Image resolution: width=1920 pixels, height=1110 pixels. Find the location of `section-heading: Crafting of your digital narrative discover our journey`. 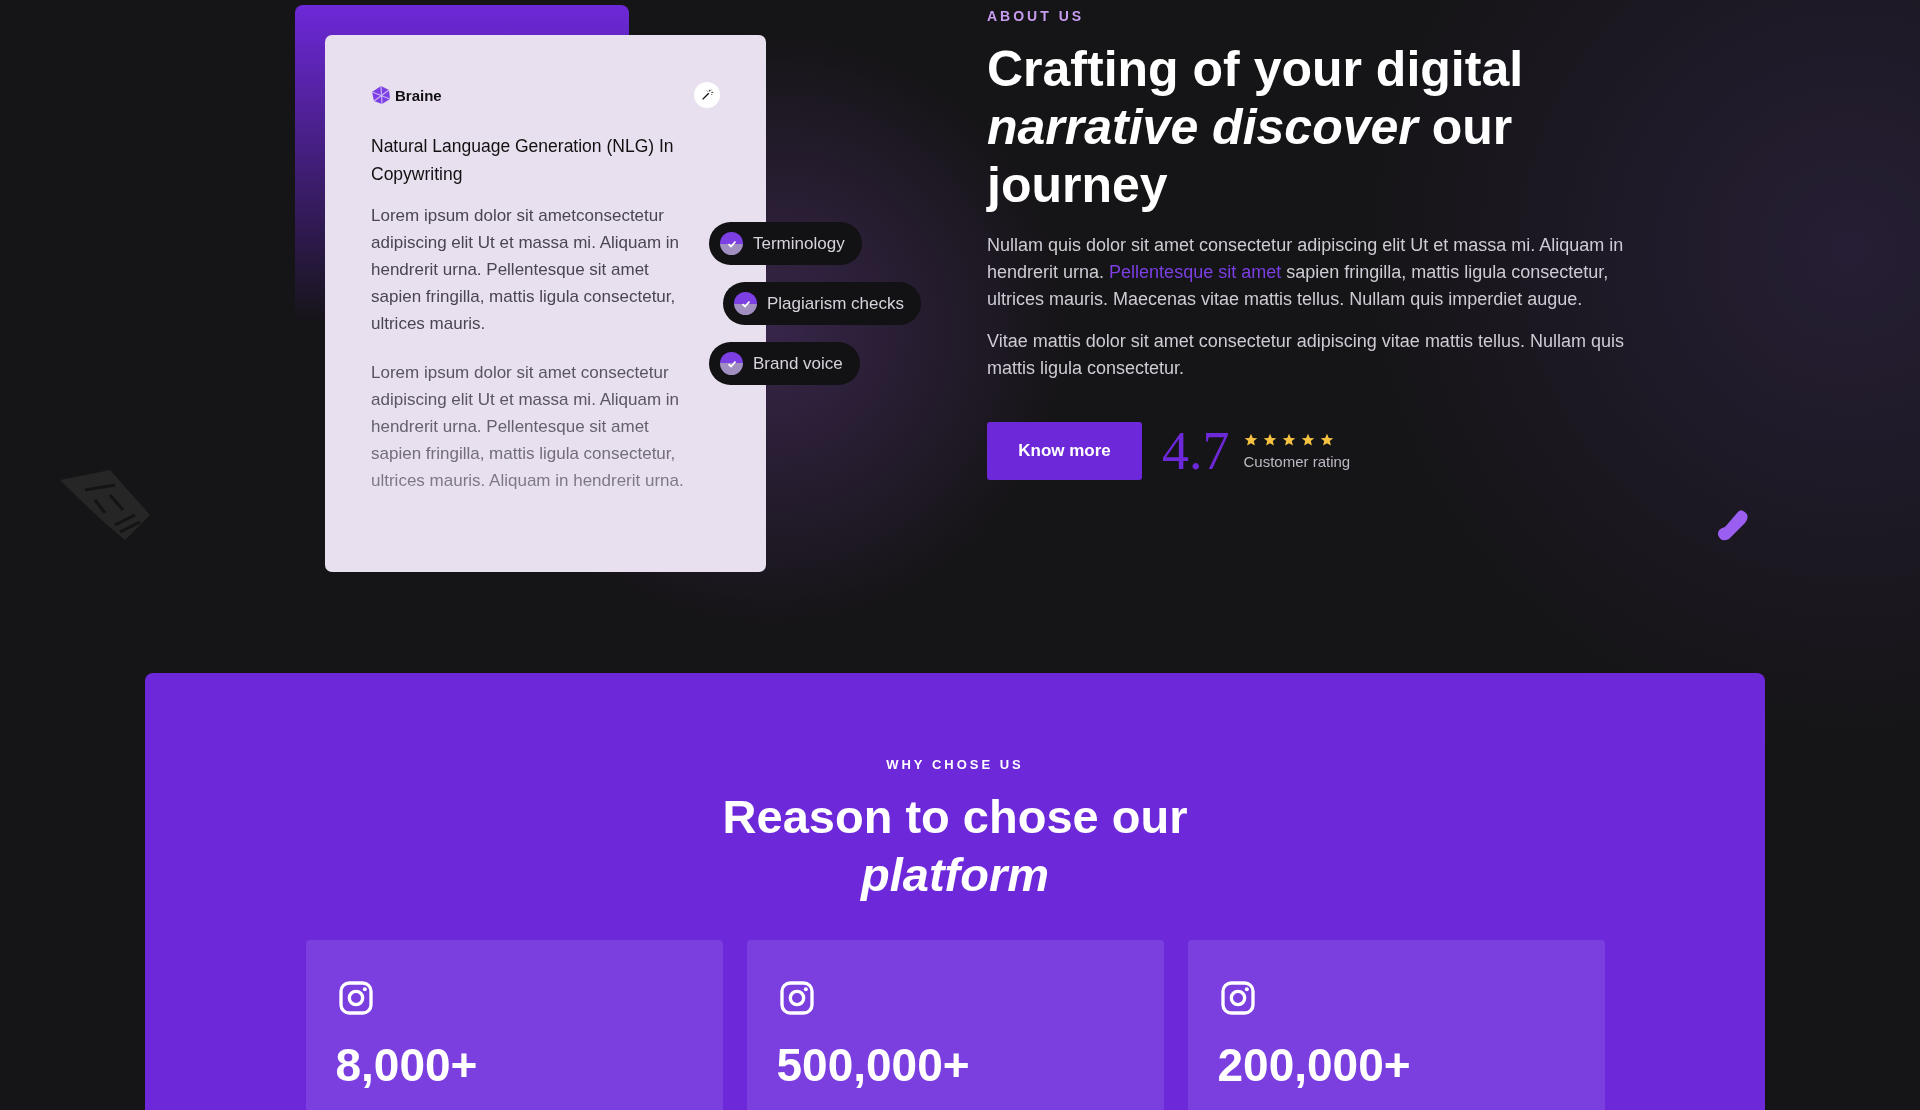

section-heading: Crafting of your digital narrative discover our journey is located at coordinates (1256, 127).